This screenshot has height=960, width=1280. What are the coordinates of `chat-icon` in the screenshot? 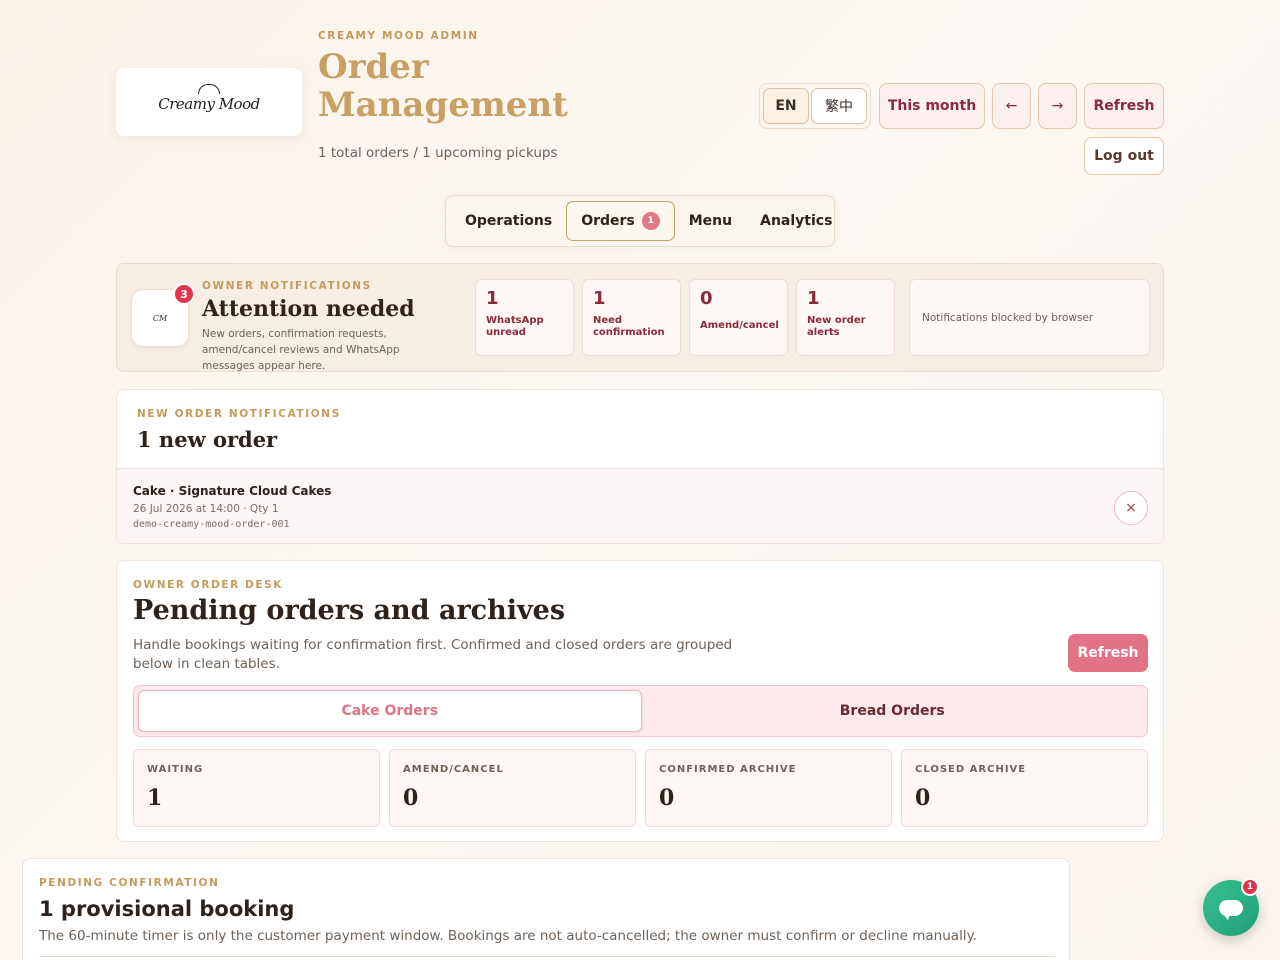 It's located at (1231, 910).